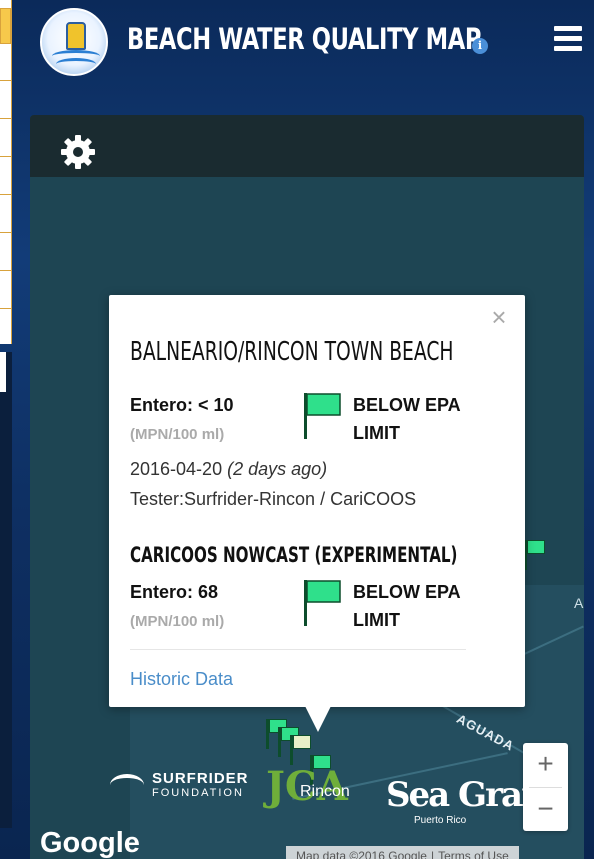 The height and width of the screenshot is (859, 594). Describe the element at coordinates (545, 765) in the screenshot. I see `zoom-in-button: +` at that location.